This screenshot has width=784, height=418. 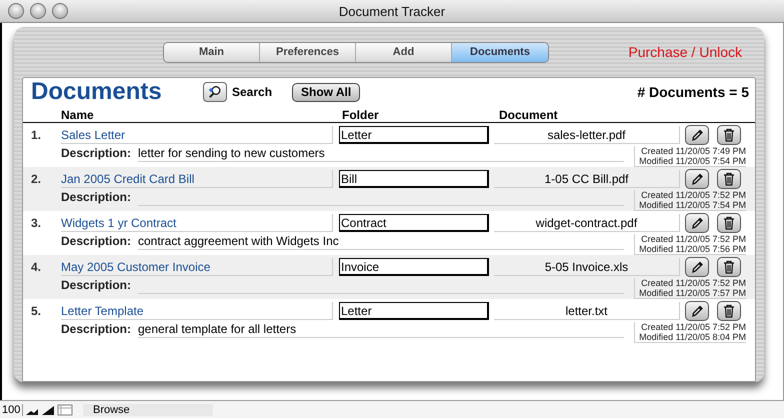 I want to click on search-icon, so click(x=215, y=92).